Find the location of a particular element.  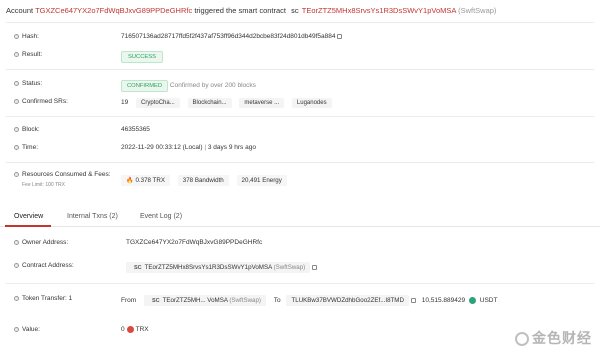

account-link: TGXZCe647YX2o7FdWqBJxvG89PPDeGHRfc is located at coordinates (113, 10).